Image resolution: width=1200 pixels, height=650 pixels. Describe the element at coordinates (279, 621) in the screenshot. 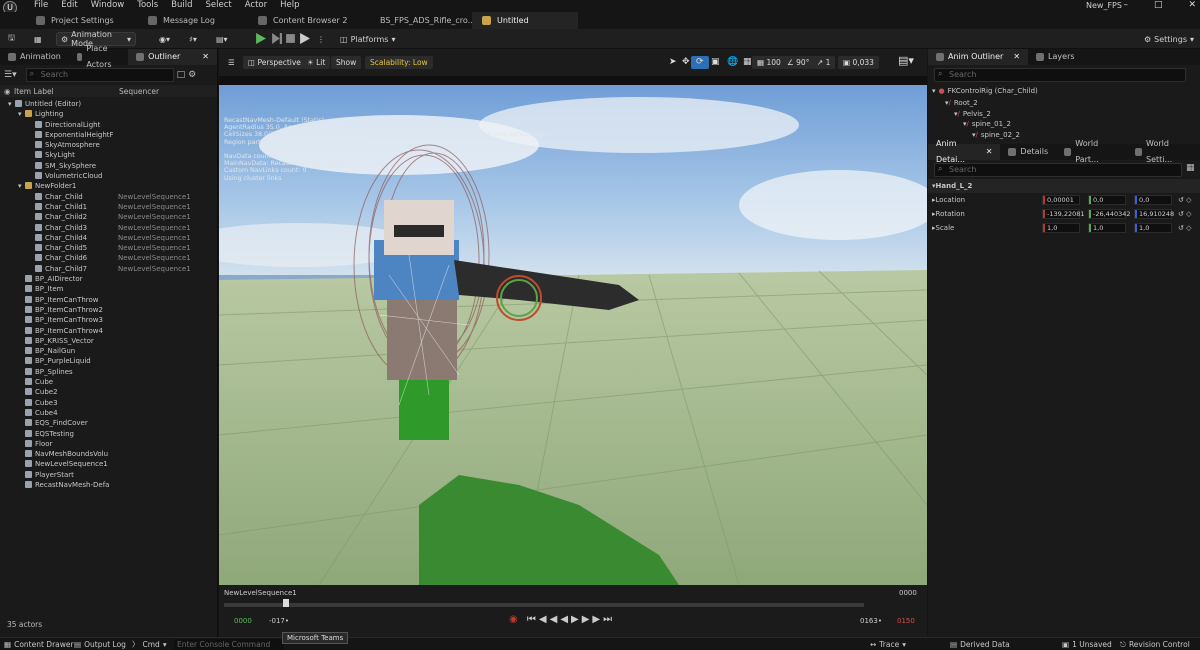

I see `current-frame: -017•` at that location.